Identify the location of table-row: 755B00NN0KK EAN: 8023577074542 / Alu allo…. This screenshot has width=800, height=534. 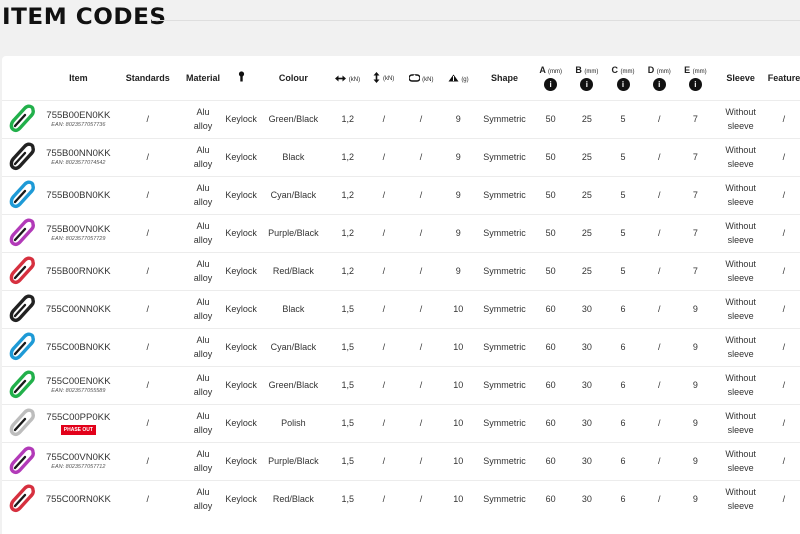
(401, 156).